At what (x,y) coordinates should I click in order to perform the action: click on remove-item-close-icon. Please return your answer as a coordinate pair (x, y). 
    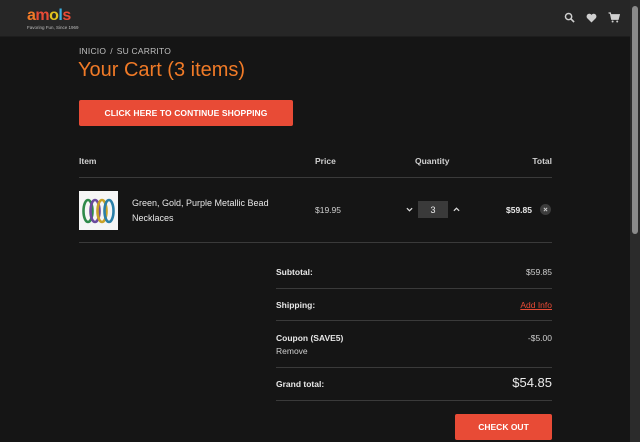
    Looking at the image, I should click on (545, 209).